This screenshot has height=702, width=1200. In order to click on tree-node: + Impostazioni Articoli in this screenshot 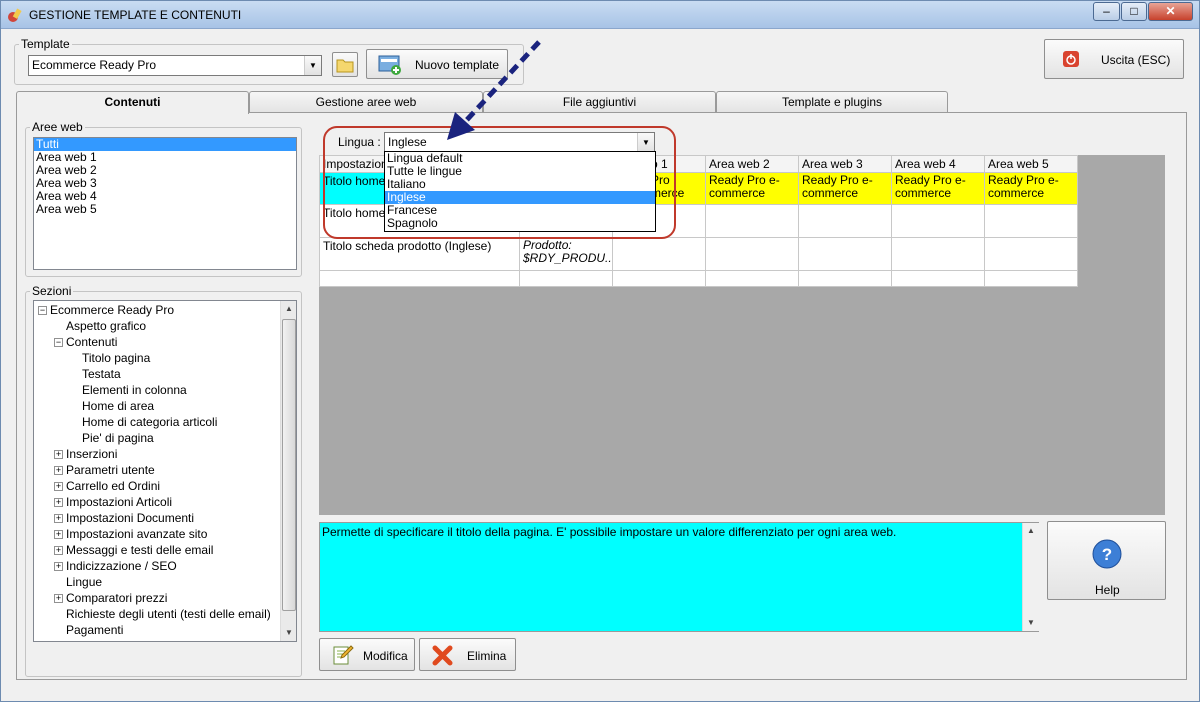, I will do `click(113, 502)`.